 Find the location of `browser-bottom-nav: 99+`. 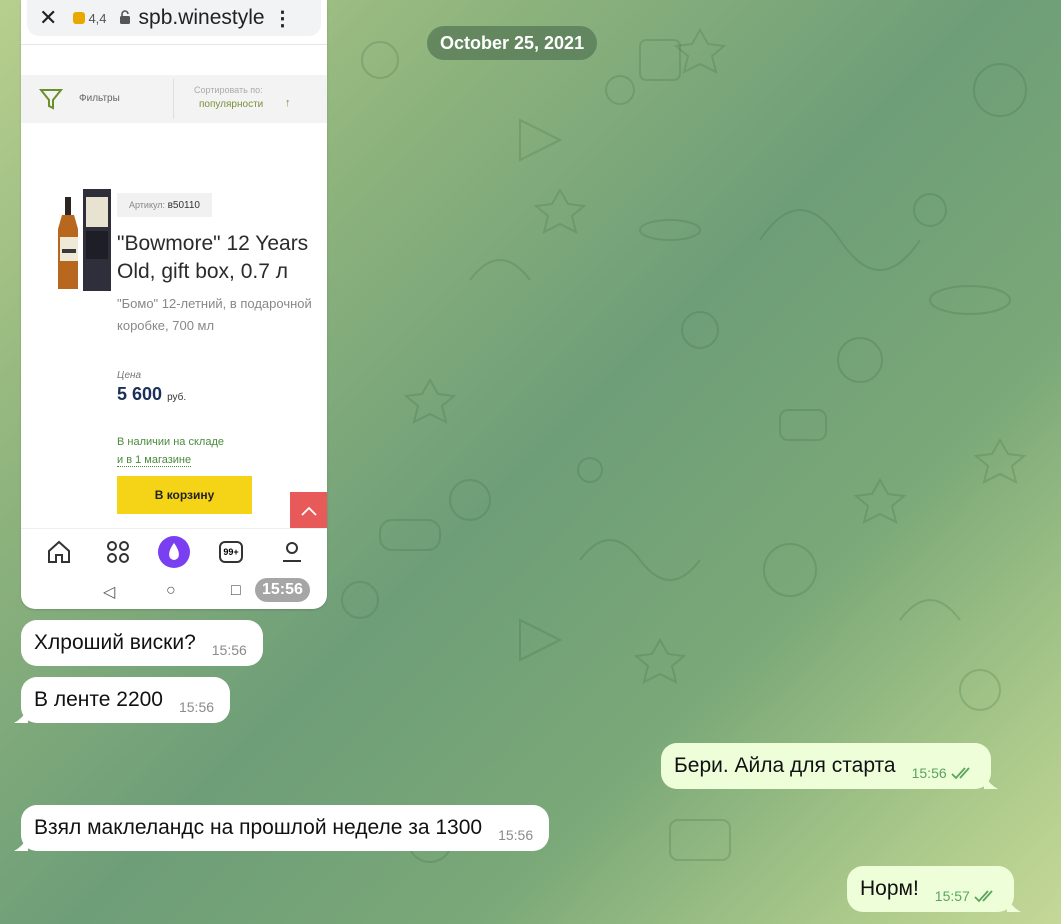

browser-bottom-nav: 99+ is located at coordinates (174, 553).